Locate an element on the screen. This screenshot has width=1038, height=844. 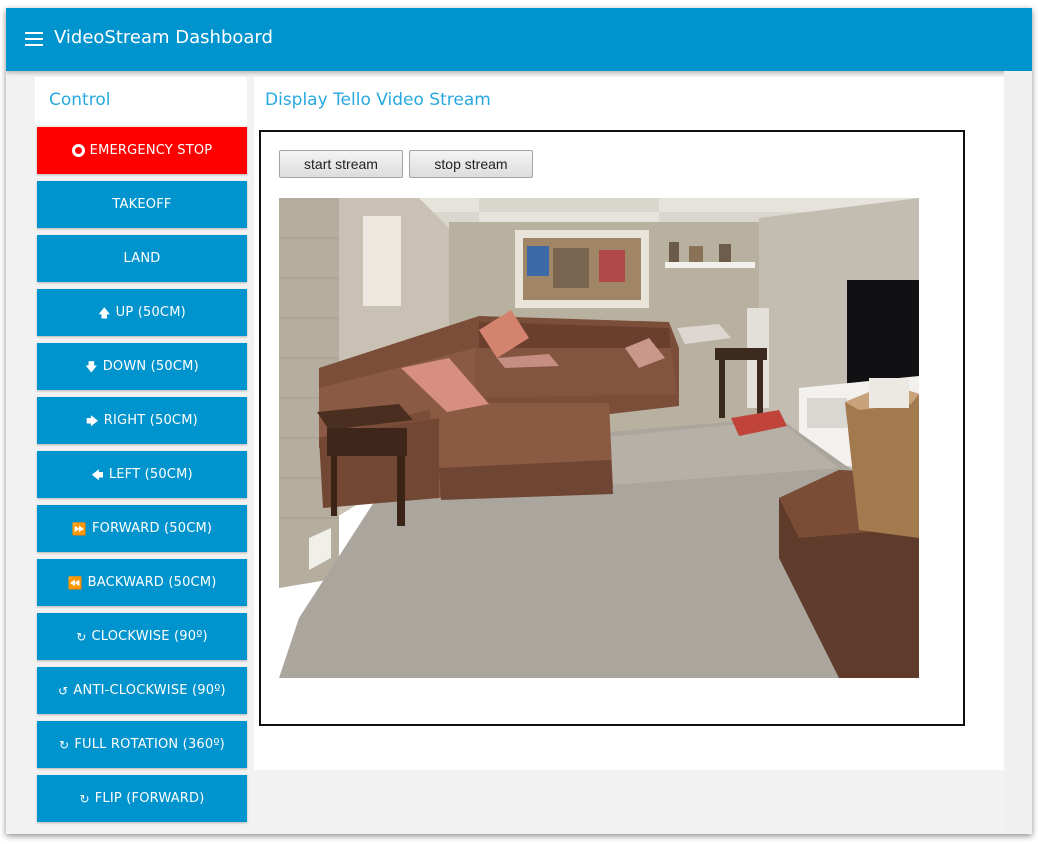
button-label: LAND is located at coordinates (142, 258).